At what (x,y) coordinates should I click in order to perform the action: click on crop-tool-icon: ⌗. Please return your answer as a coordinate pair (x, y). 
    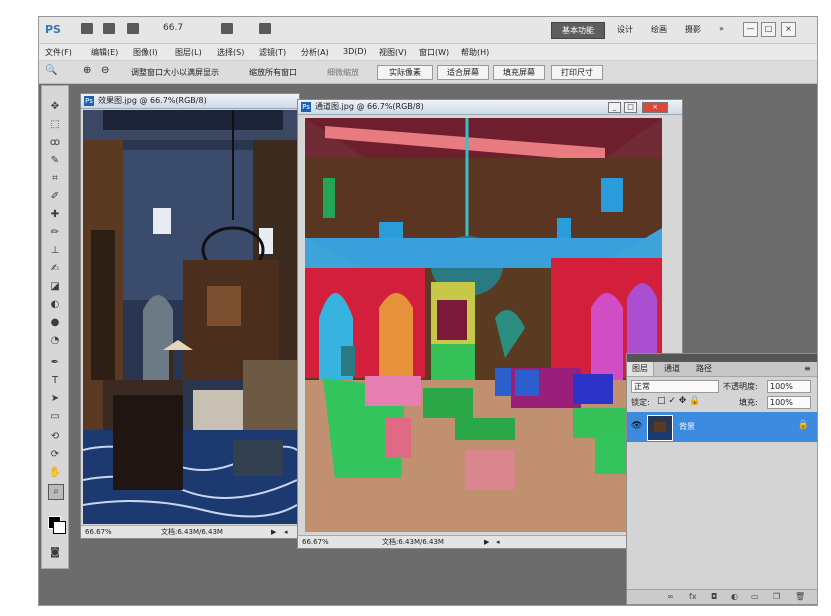
    Looking at the image, I should click on (55, 179).